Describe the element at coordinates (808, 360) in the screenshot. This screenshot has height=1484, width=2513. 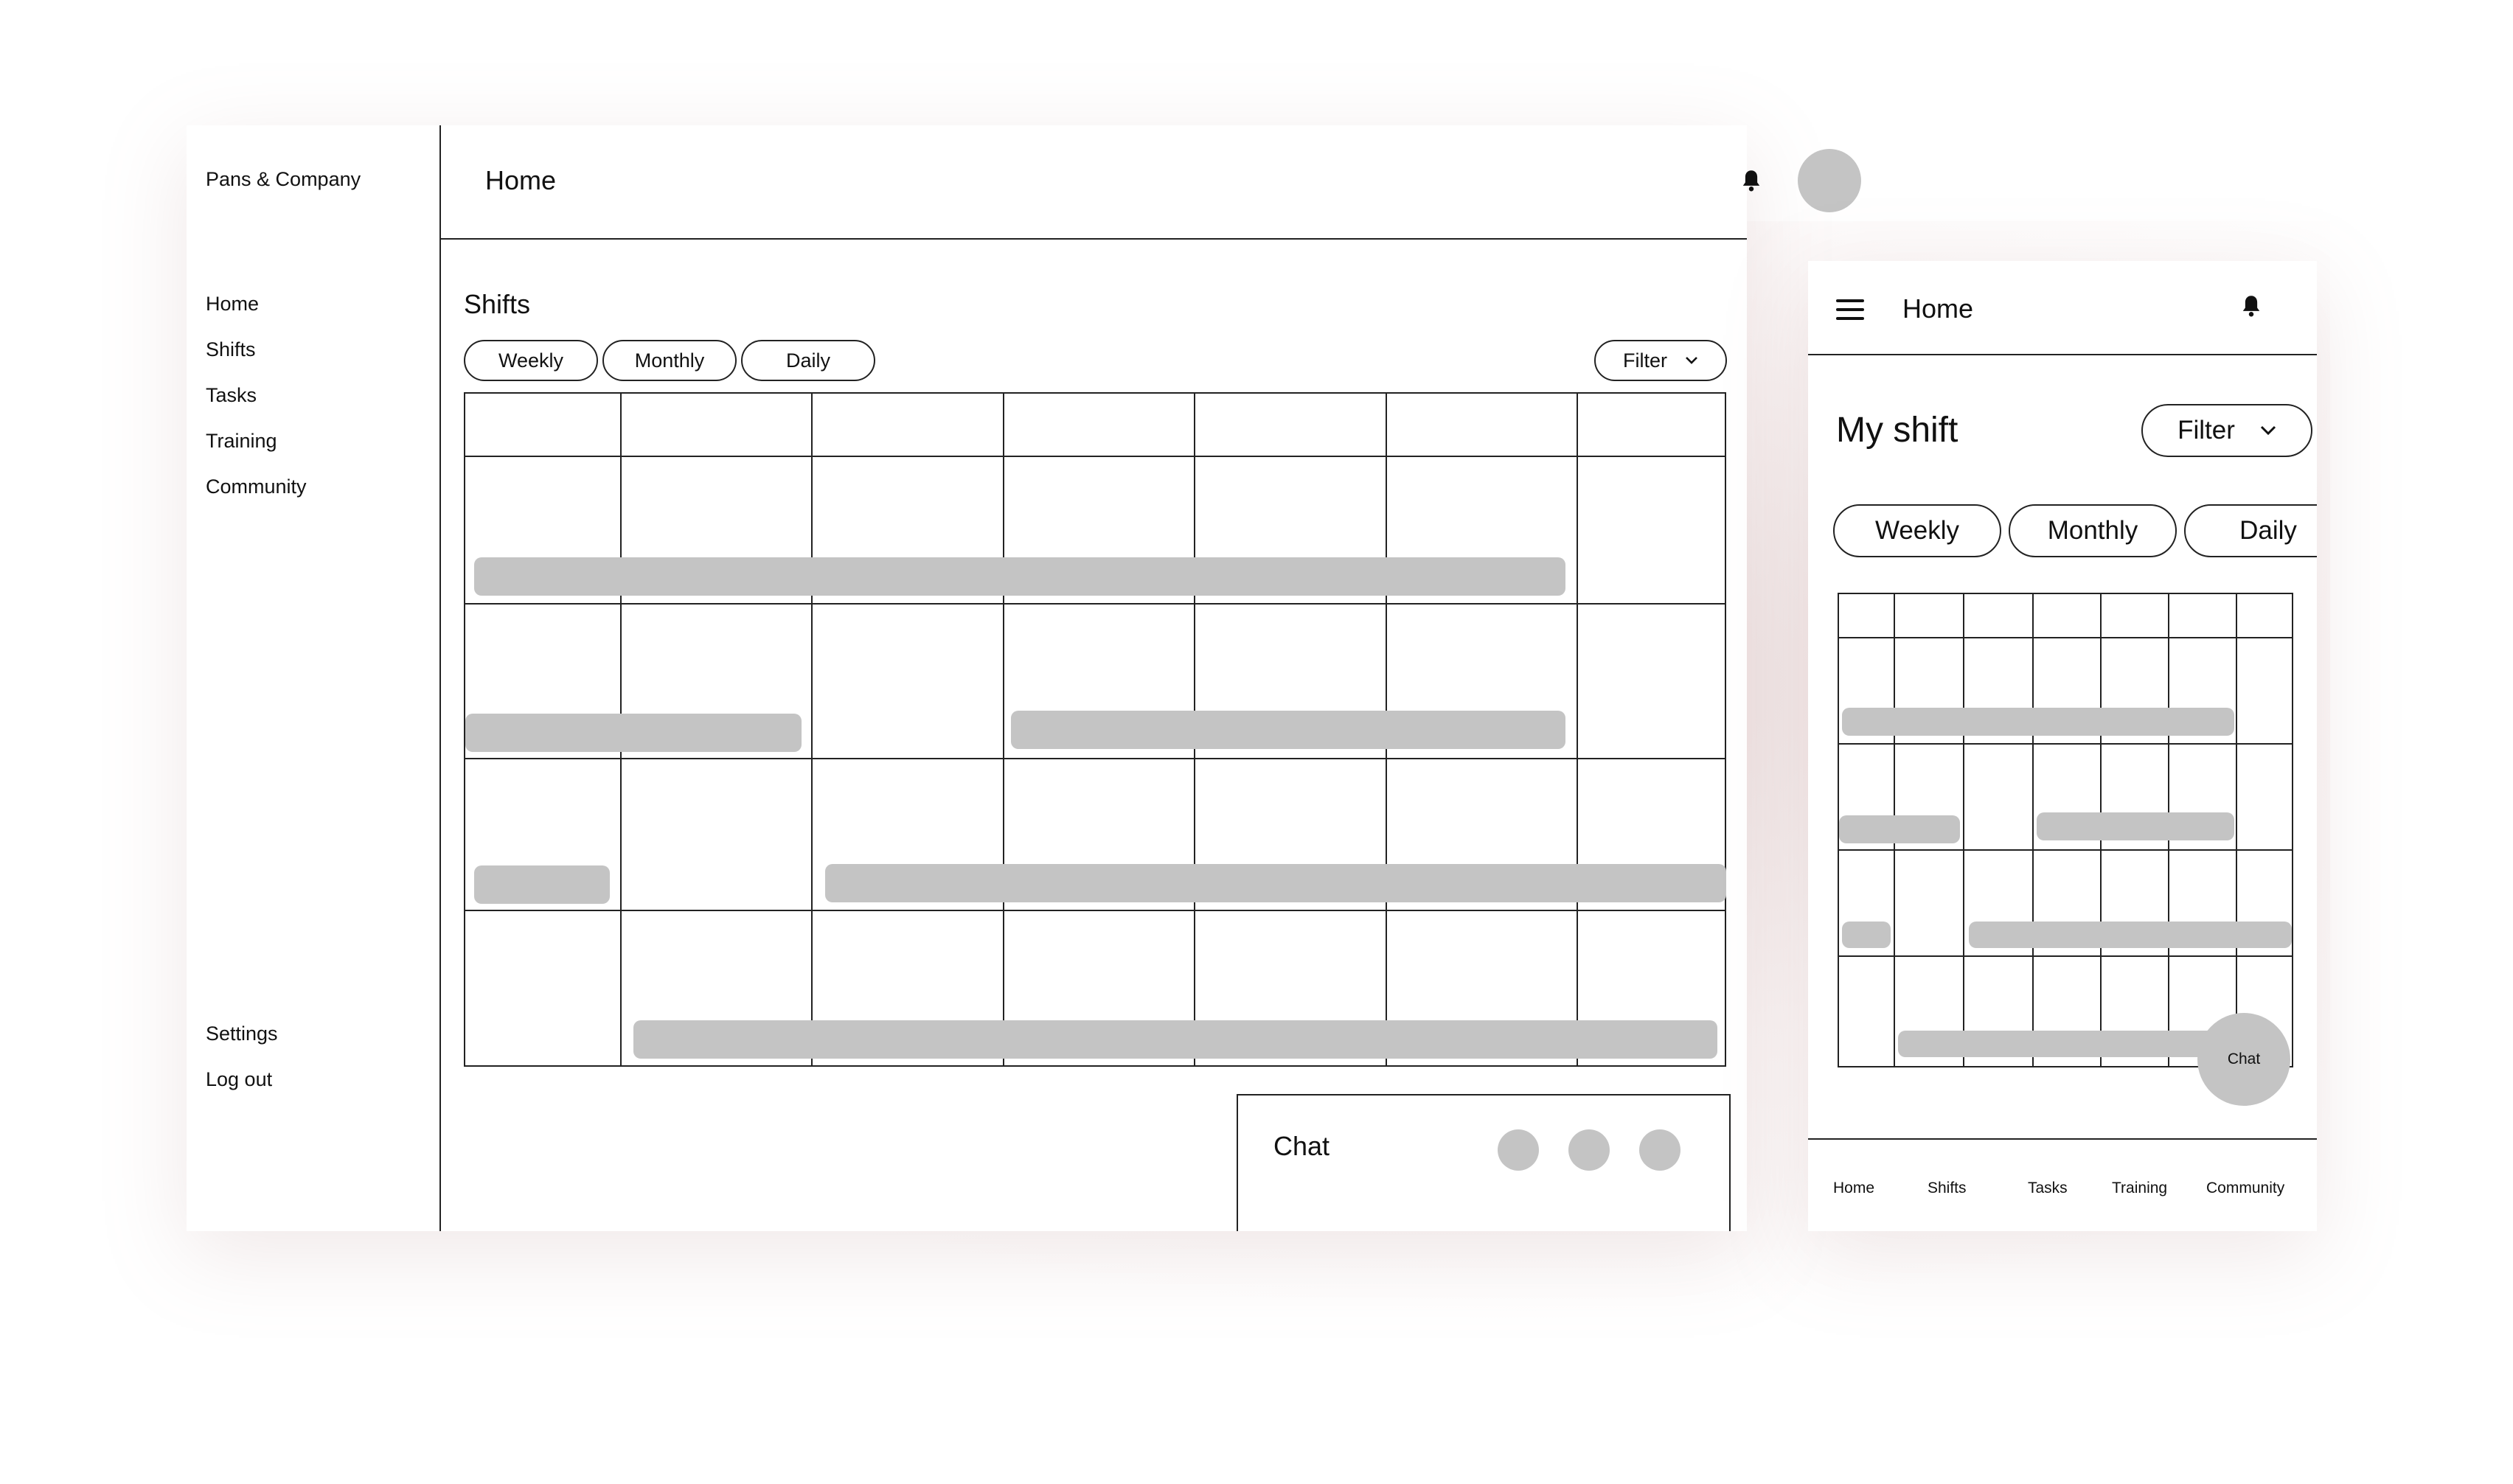
I see `daily-toggle: Daily` at that location.